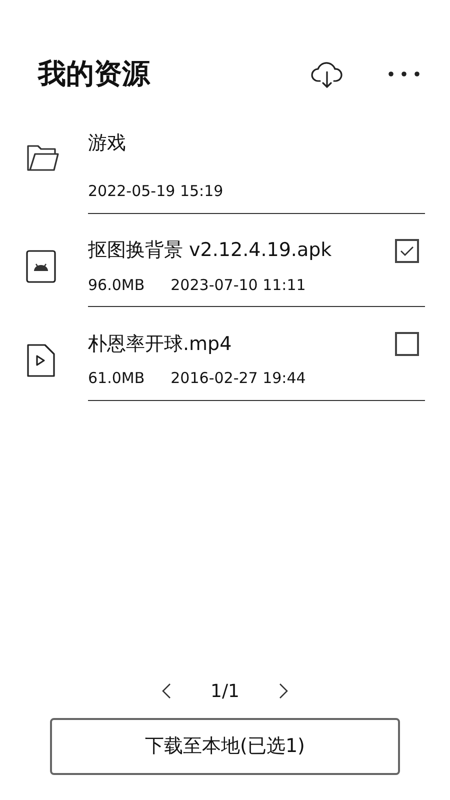 The image size is (450, 800). What do you see at coordinates (256, 271) in the screenshot?
I see `file-row: 抠图换背景 v2.12.4.19.apk 96.0MB 2023-07-10 11:11` at bounding box center [256, 271].